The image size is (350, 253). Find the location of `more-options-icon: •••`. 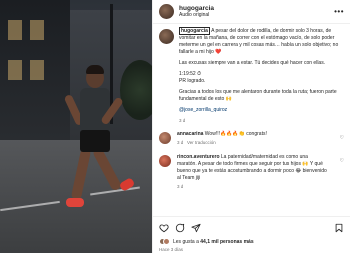

more-options-icon: ••• is located at coordinates (339, 11).